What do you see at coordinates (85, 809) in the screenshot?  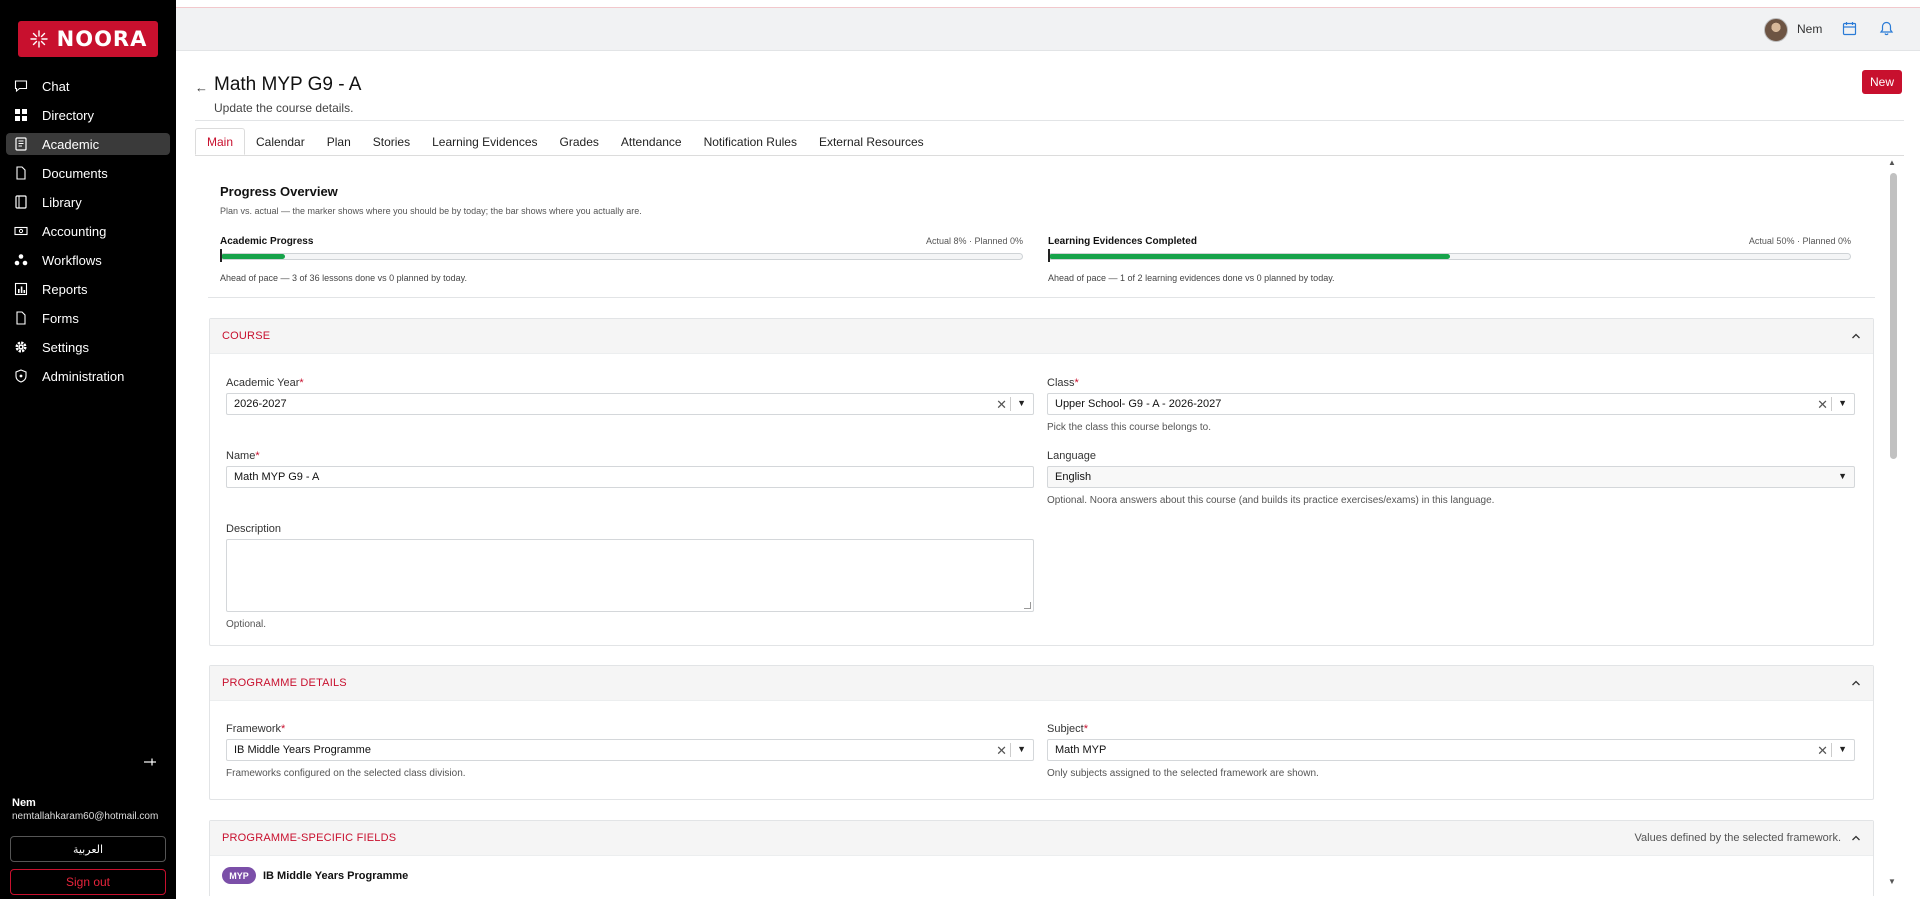 I see `sidebar-user: Nem nemtallahkaram60@hotmail.com` at bounding box center [85, 809].